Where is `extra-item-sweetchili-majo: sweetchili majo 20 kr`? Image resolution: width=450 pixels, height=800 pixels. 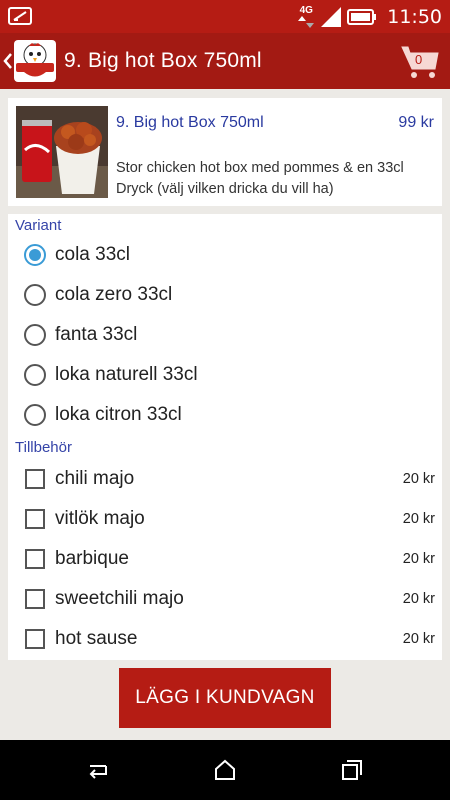
extra-item-sweetchili-majo: sweetchili majo 20 kr is located at coordinates (225, 599).